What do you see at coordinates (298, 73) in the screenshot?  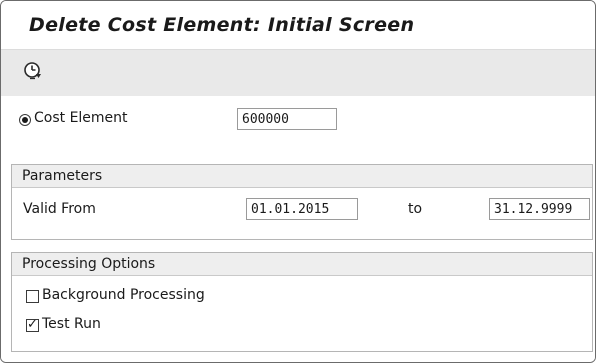 I see `application-toolbar` at bounding box center [298, 73].